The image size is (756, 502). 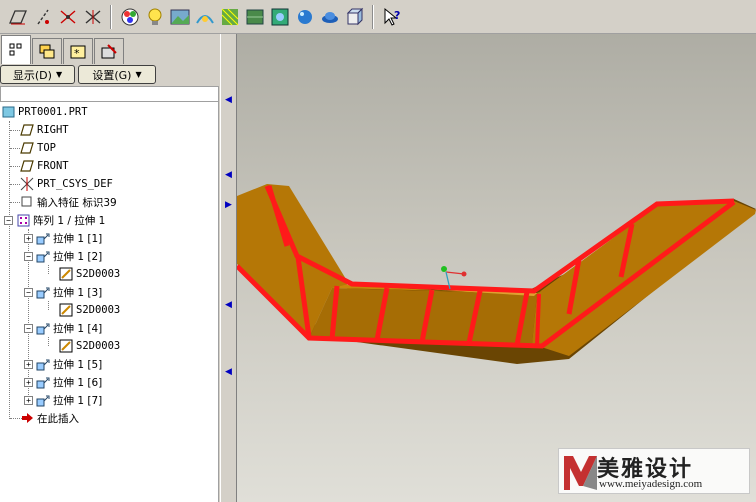 I want to click on cap-icon, so click(x=329, y=17).